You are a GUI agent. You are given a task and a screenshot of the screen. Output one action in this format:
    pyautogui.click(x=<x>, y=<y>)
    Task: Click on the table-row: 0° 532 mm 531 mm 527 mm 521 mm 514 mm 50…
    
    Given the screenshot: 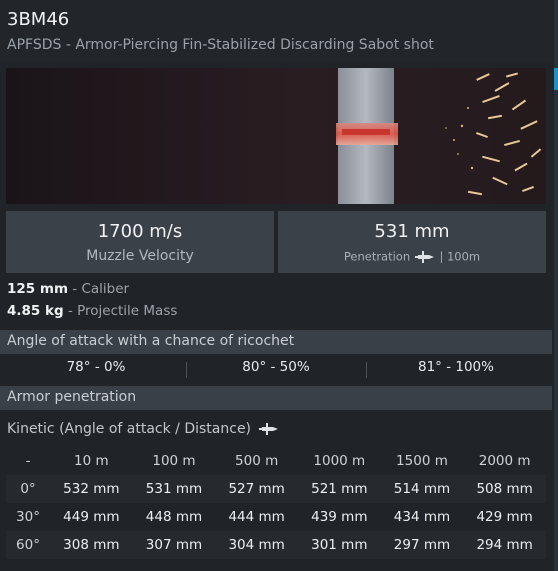 What is the action you would take?
    pyautogui.click(x=276, y=489)
    